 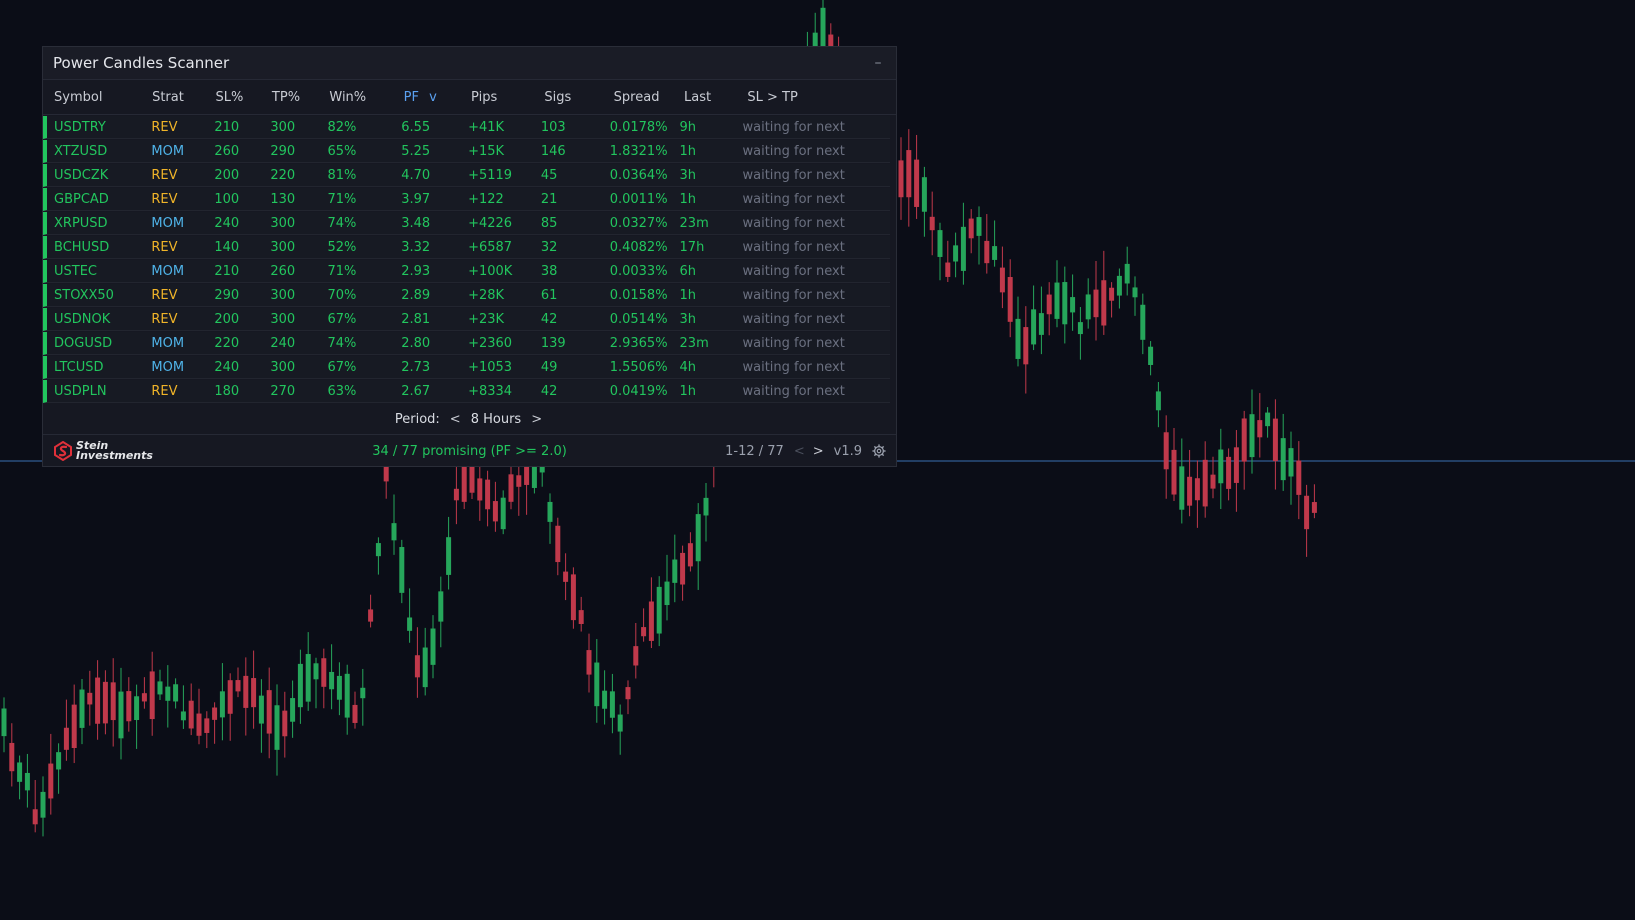 What do you see at coordinates (578, 97) in the screenshot?
I see `column-header-sigs: Sigs` at bounding box center [578, 97].